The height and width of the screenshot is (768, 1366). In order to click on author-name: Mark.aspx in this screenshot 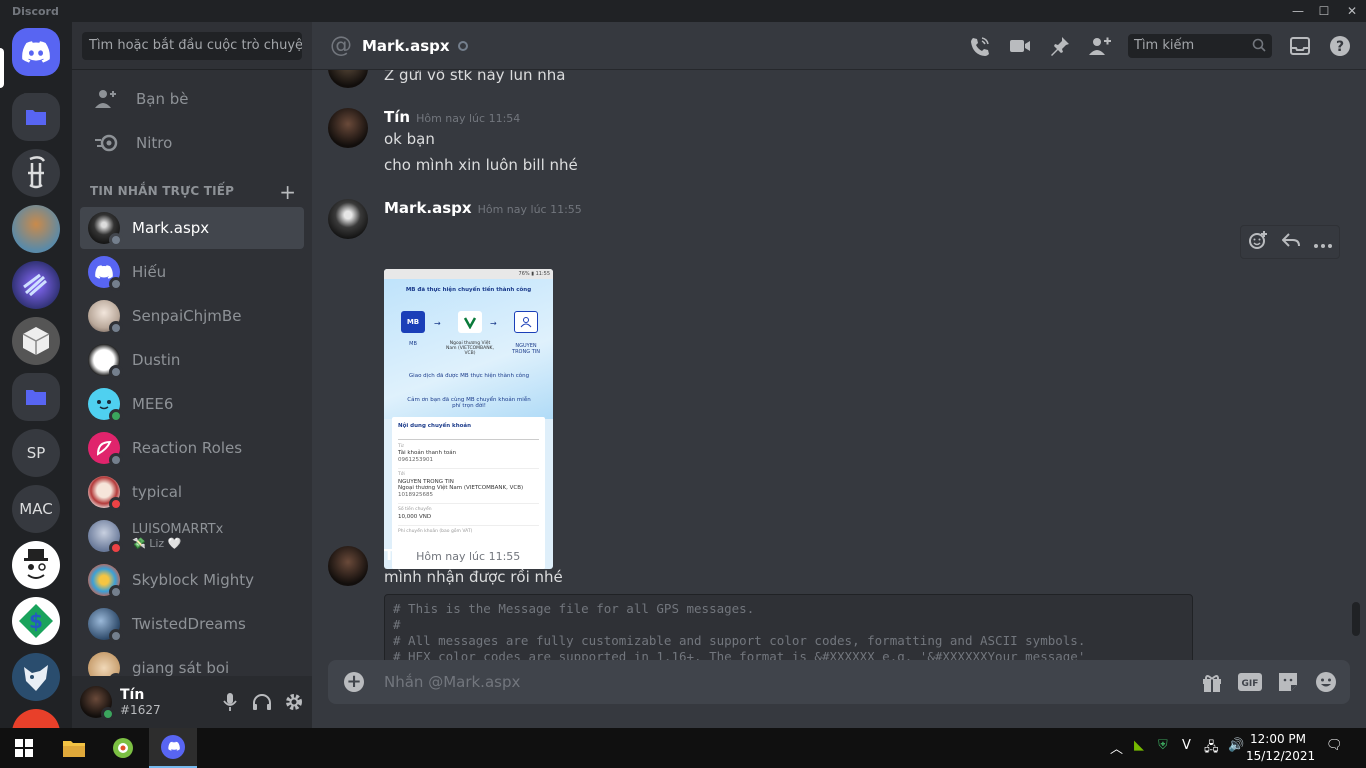, I will do `click(428, 208)`.